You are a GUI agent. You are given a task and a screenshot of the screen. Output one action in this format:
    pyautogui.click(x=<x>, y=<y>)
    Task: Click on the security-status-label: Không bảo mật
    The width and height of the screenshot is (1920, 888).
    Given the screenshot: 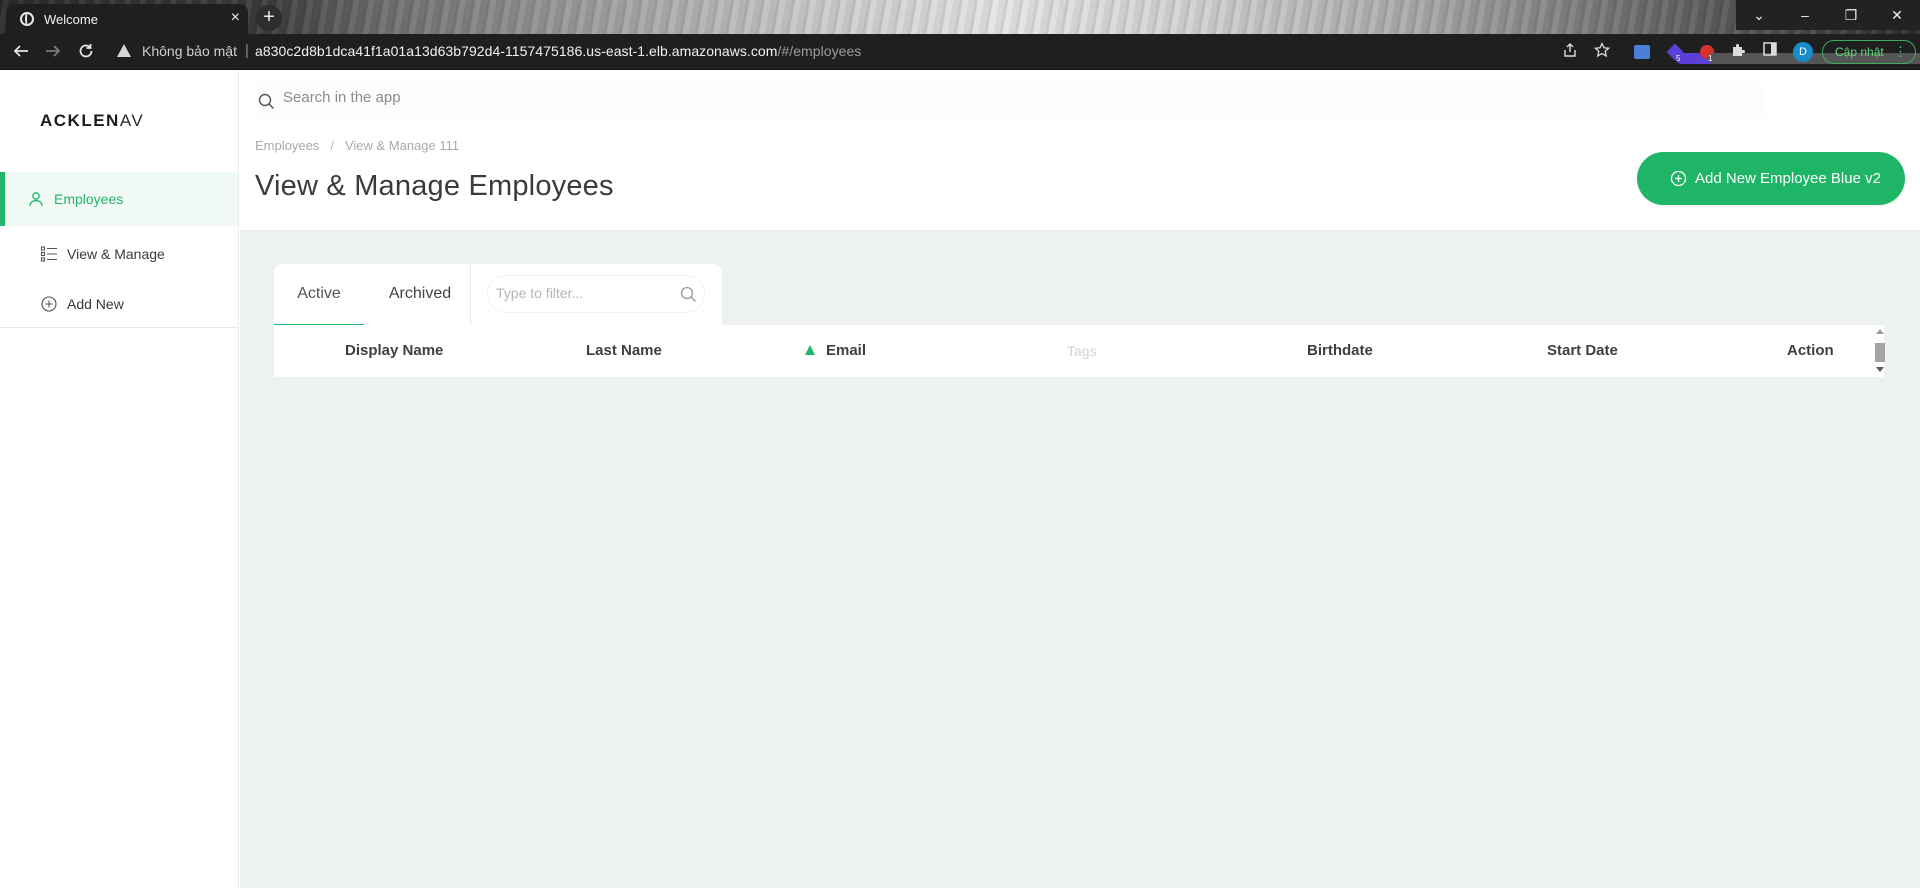 What is the action you would take?
    pyautogui.click(x=189, y=51)
    